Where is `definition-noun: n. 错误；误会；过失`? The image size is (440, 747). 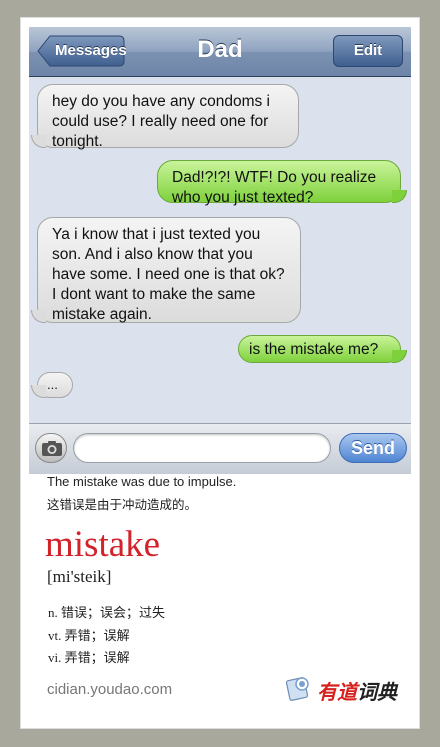
definition-noun: n. 错误；误会；过失 is located at coordinates (107, 612).